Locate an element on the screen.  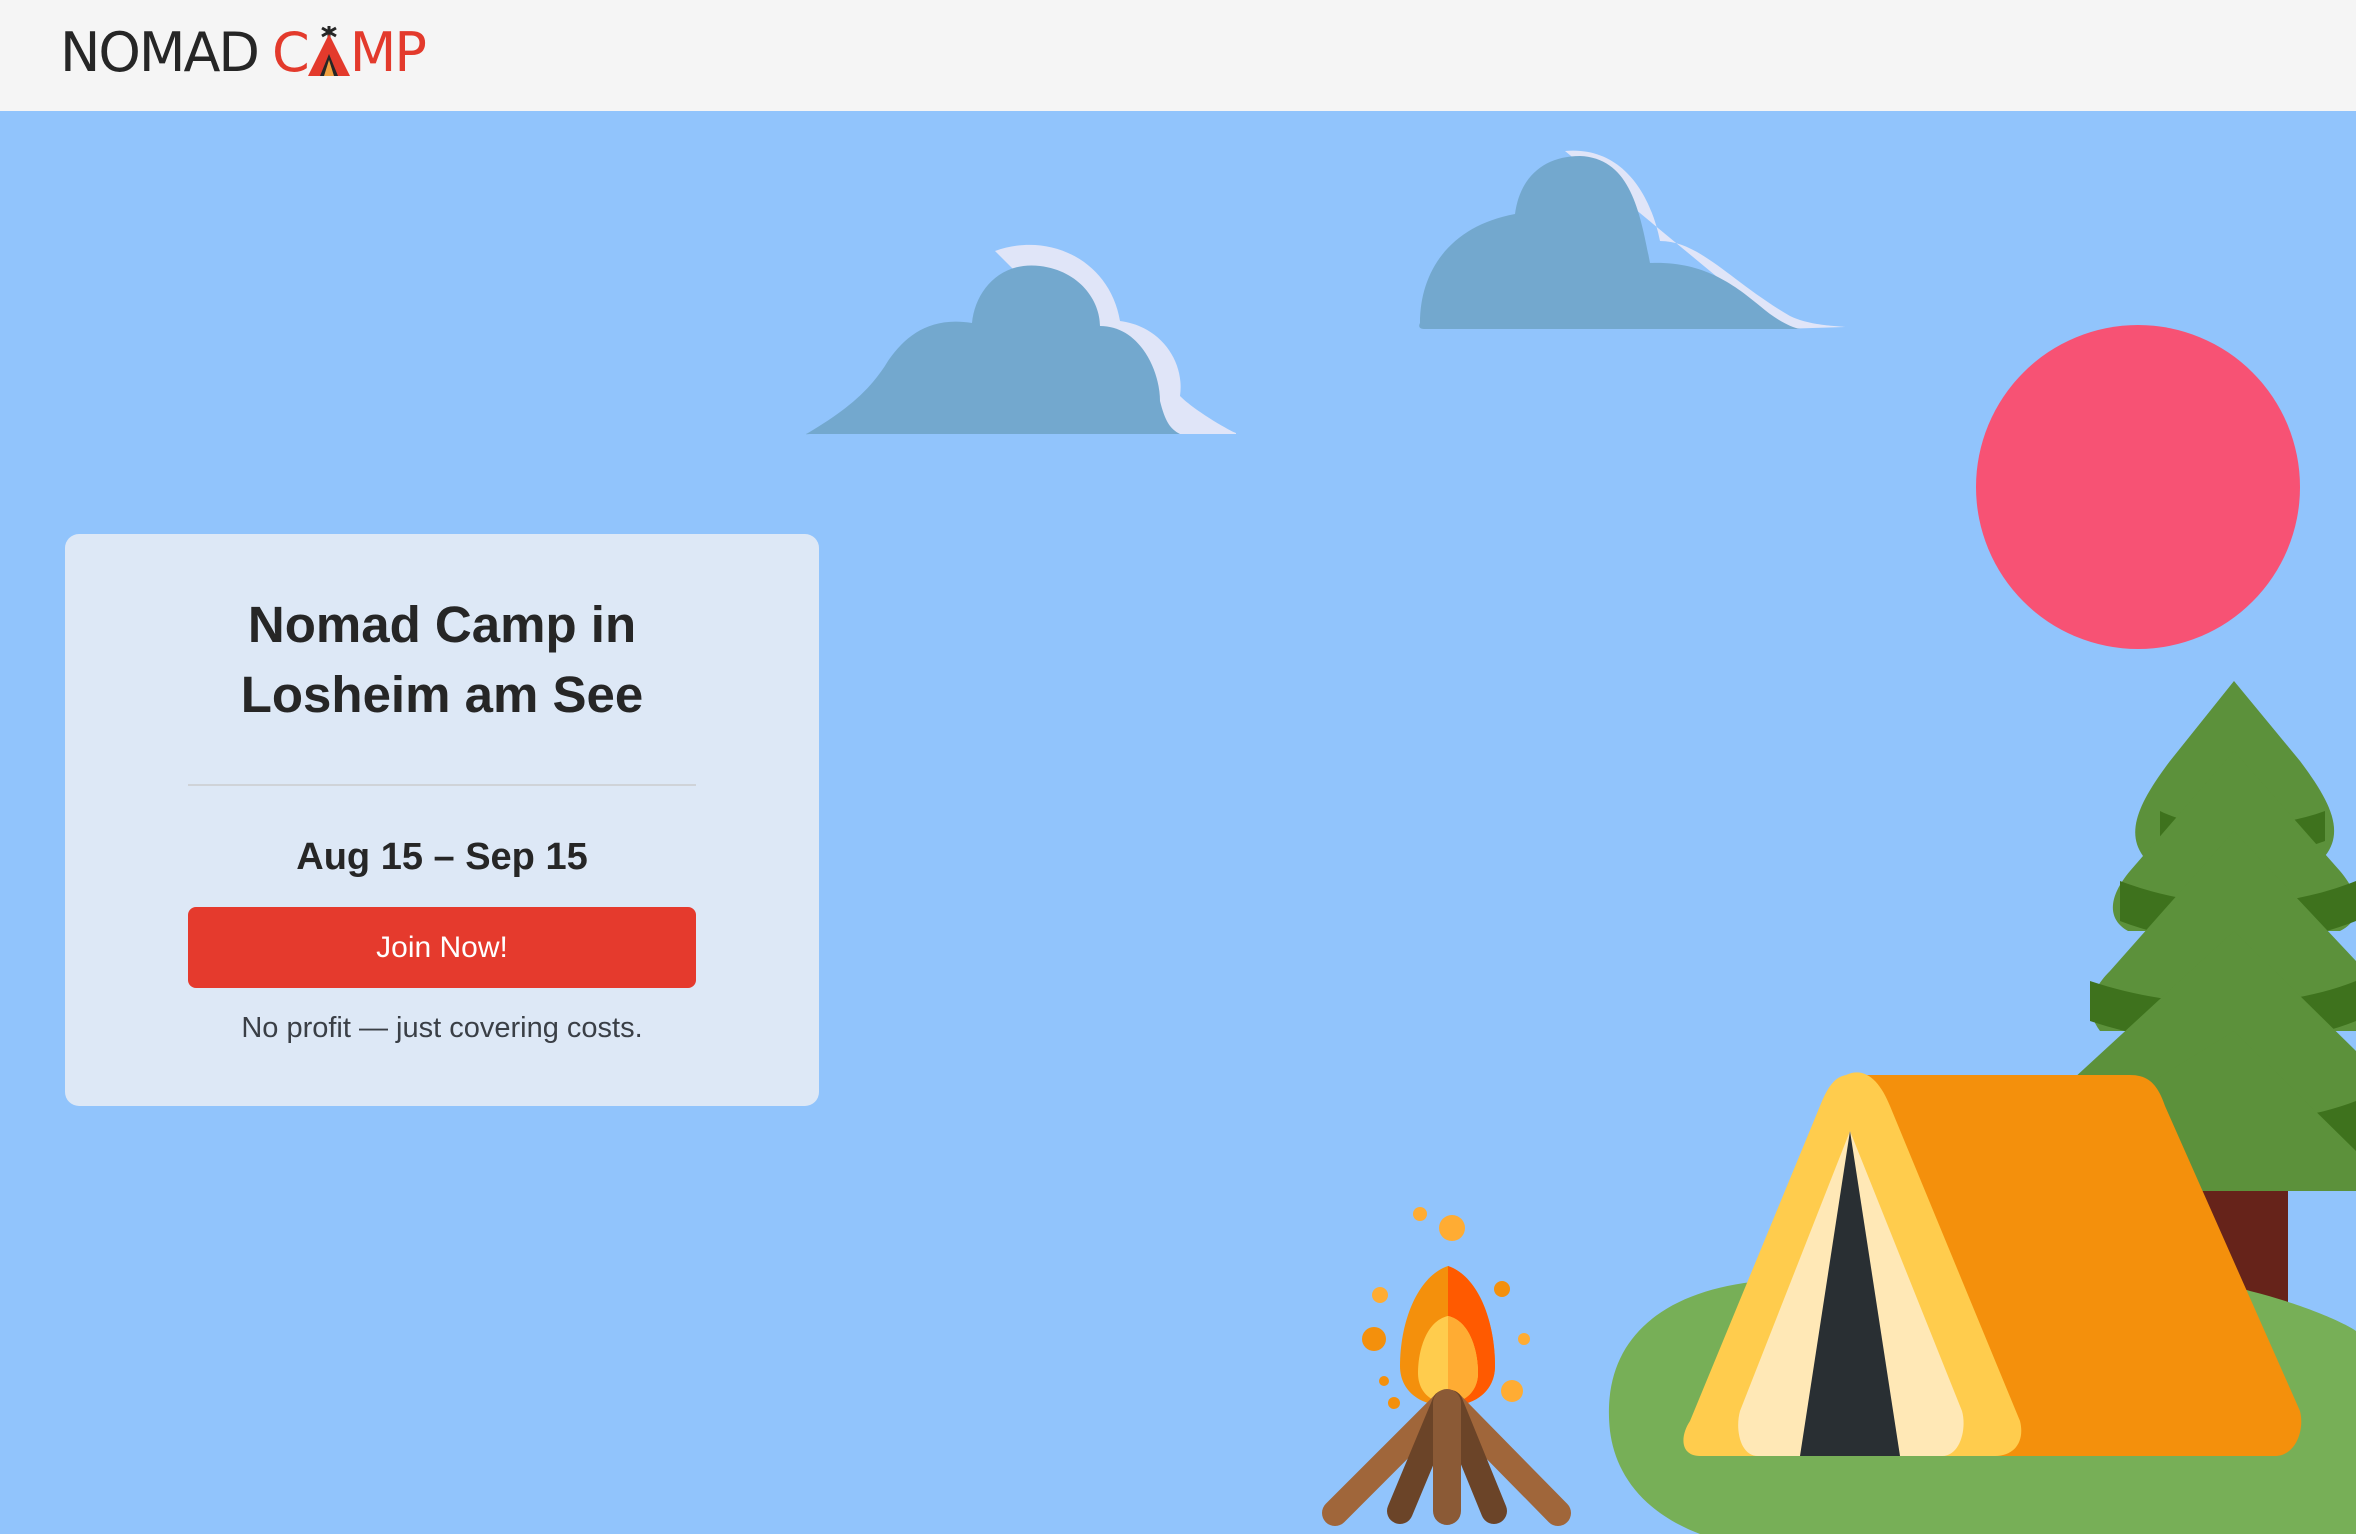
logo-word-camp: C MP is located at coordinates (349, 52).